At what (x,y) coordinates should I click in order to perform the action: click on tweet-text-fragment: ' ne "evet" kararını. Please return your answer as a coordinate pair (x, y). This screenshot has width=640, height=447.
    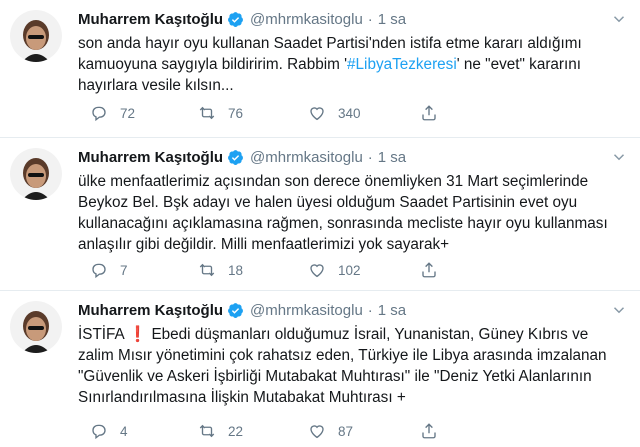
    Looking at the image, I should click on (519, 64).